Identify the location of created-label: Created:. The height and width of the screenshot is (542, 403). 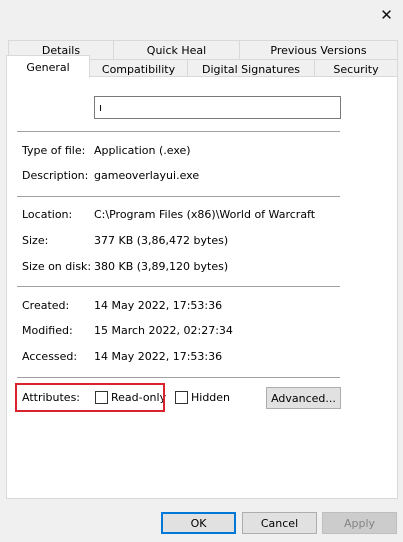
(46, 305).